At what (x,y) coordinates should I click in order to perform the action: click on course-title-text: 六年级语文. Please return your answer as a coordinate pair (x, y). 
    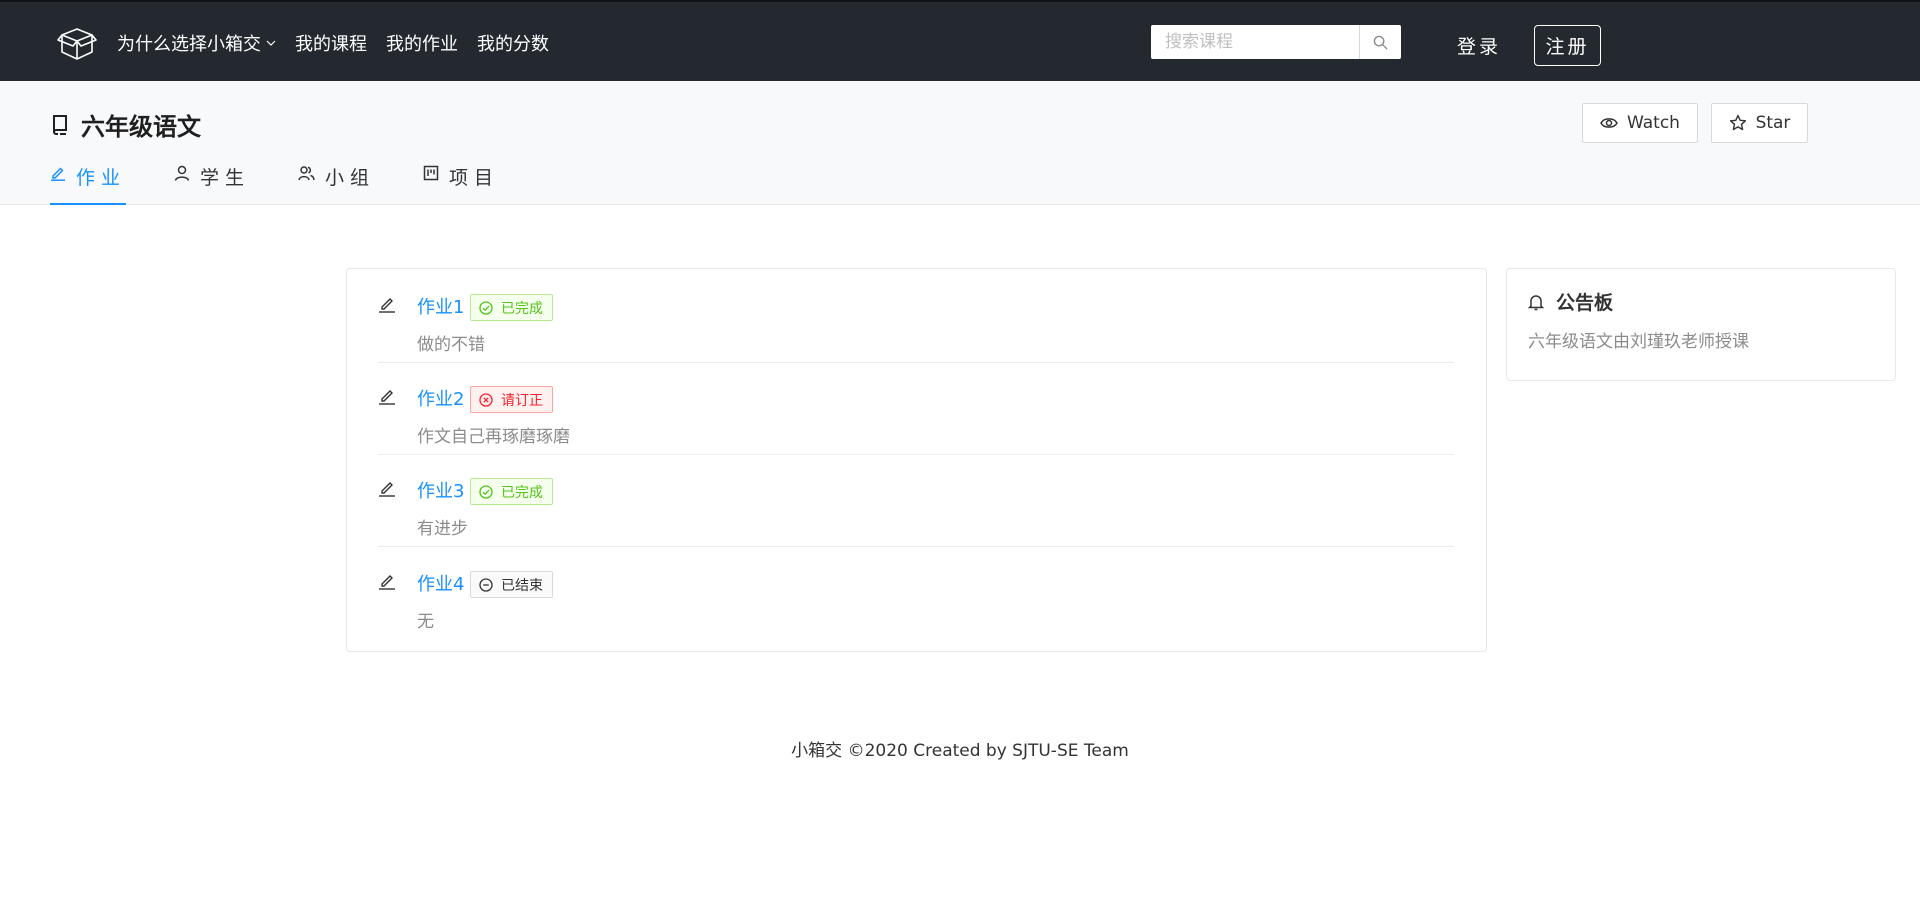
    Looking at the image, I should click on (141, 127).